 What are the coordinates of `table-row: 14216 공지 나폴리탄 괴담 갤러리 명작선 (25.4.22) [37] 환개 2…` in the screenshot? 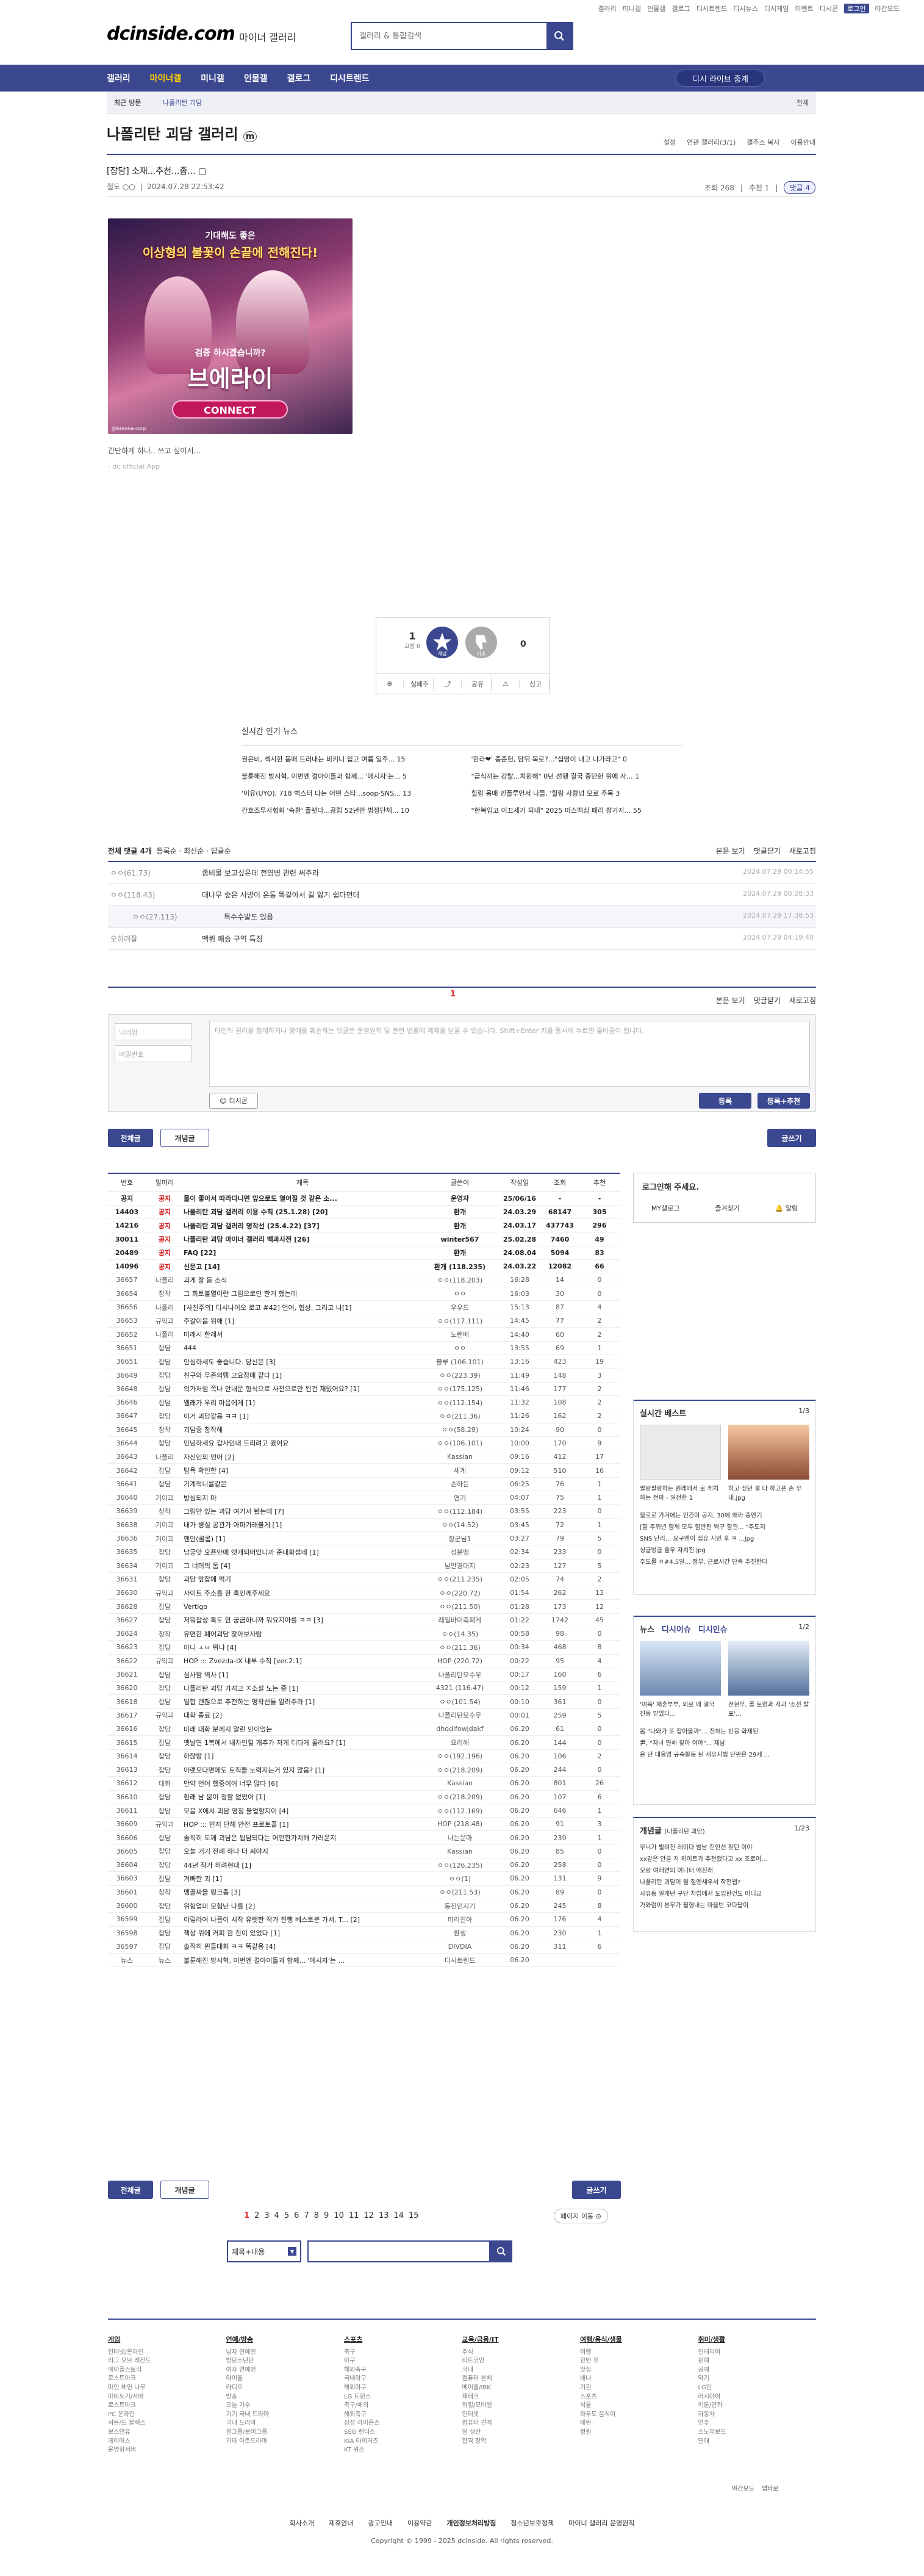 It's located at (364, 1225).